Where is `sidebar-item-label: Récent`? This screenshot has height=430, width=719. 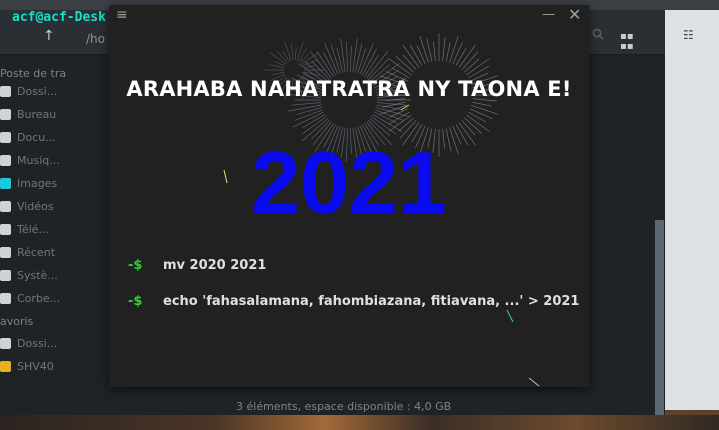
sidebar-item-label: Récent is located at coordinates (36, 252).